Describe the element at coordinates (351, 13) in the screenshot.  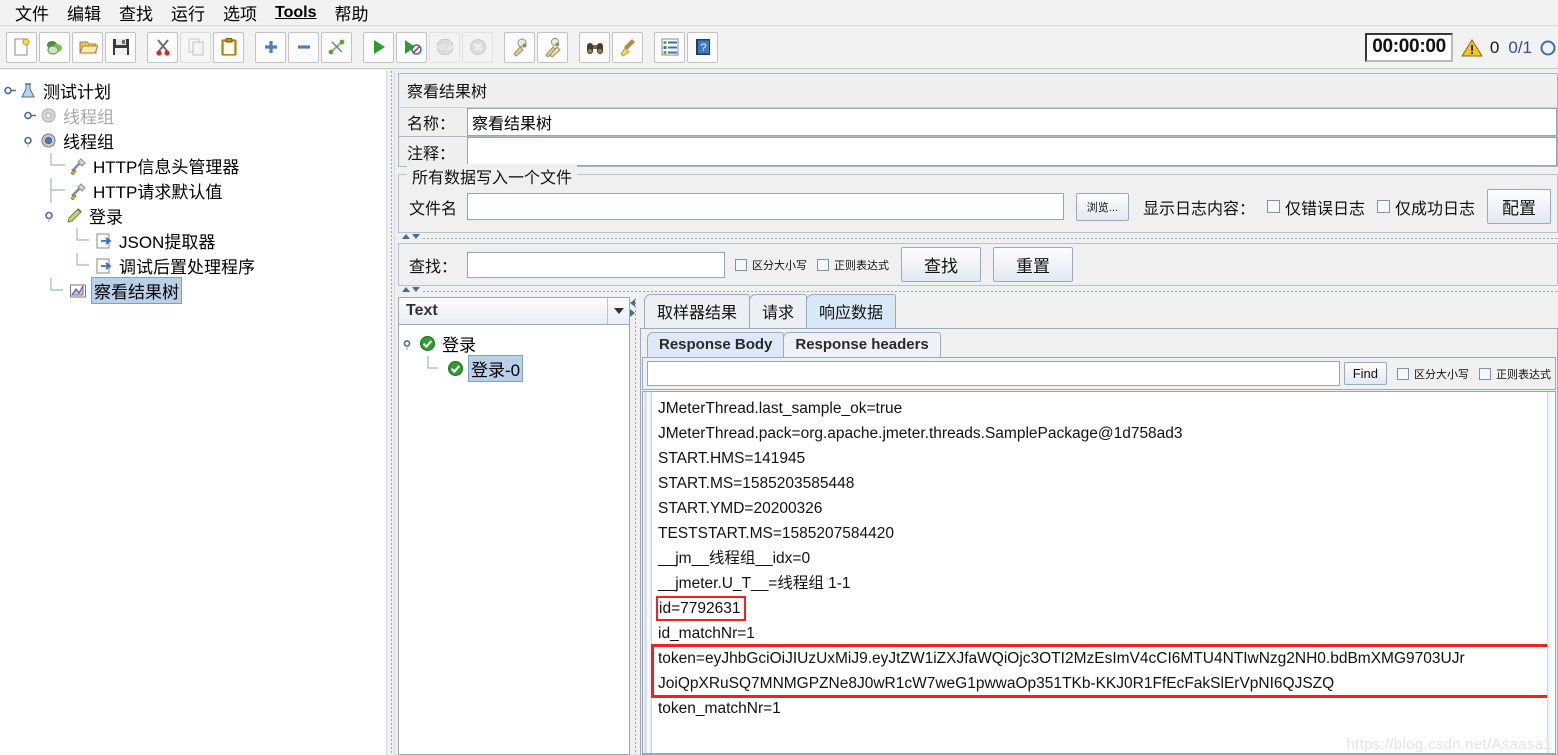
I see `menu-help: 帮助` at that location.